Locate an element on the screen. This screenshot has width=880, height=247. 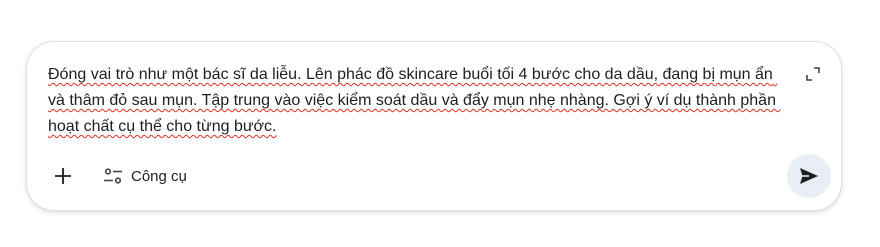
expand-icon is located at coordinates (813, 74).